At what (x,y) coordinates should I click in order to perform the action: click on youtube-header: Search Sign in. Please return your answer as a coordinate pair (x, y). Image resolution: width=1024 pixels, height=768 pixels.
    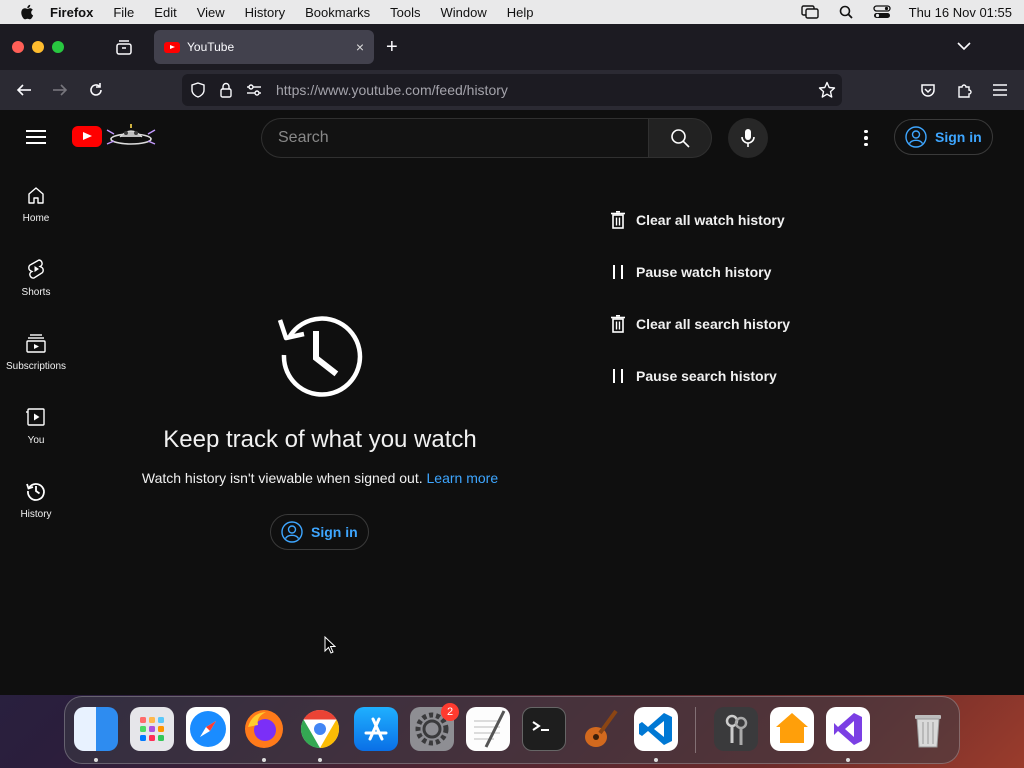
    Looking at the image, I should click on (512, 138).